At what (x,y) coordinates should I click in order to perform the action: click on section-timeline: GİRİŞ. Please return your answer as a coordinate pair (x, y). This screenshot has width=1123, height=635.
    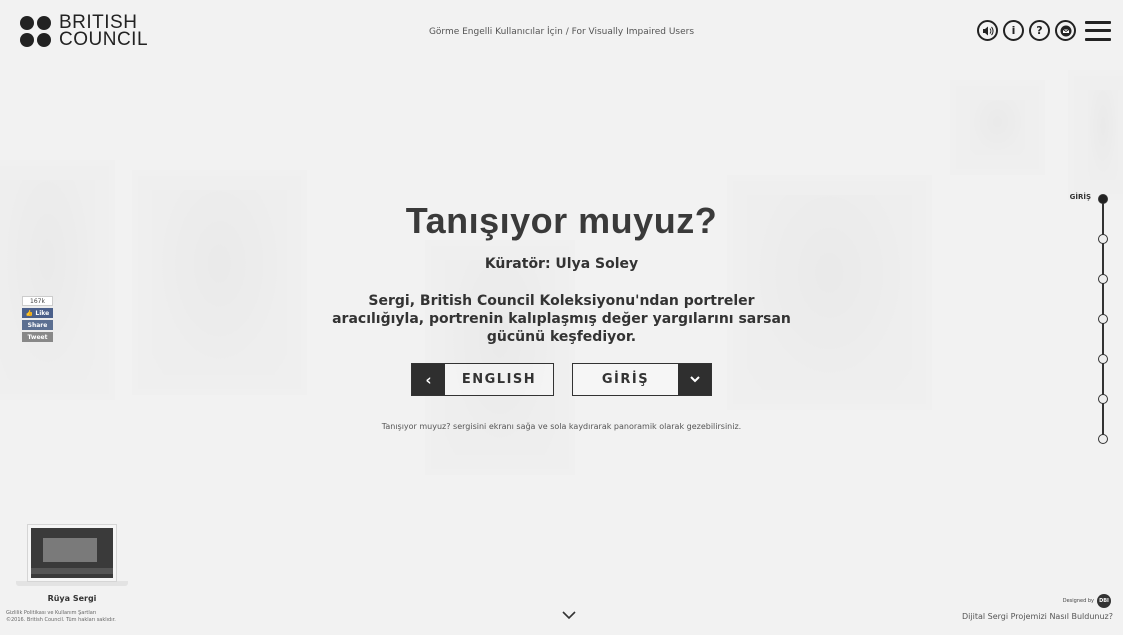
    Looking at the image, I should click on (1079, 318).